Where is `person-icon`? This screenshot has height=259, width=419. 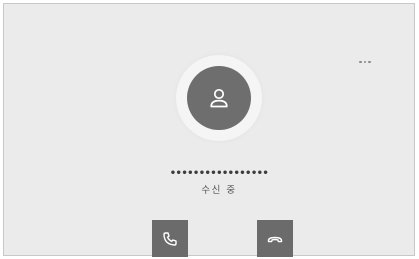
person-icon is located at coordinates (219, 98).